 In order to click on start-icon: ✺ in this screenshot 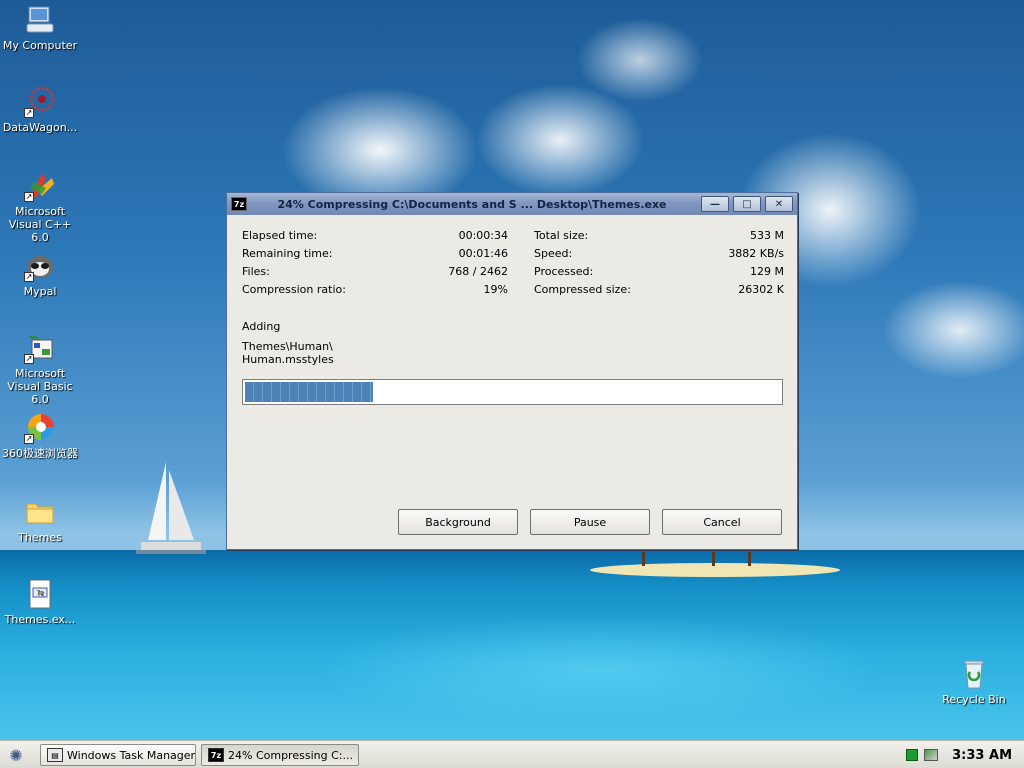, I will do `click(16, 755)`.